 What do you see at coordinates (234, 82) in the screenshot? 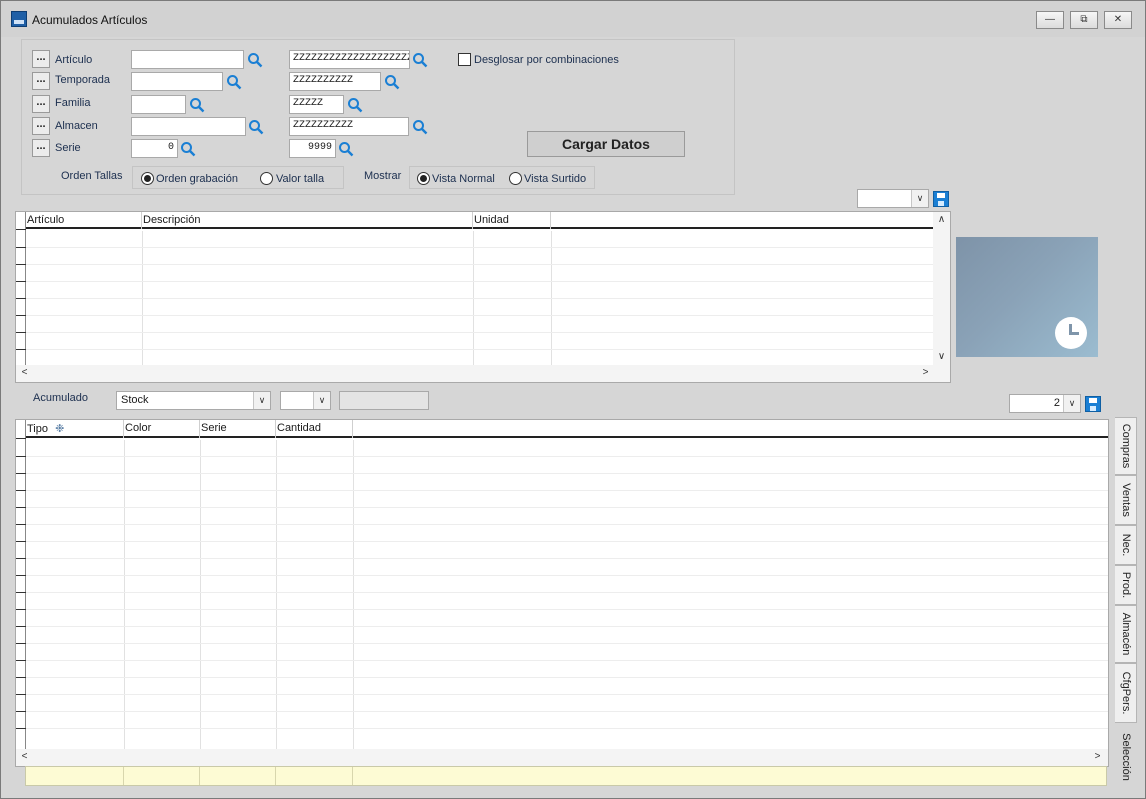
I see `temporada-from-search-icon` at bounding box center [234, 82].